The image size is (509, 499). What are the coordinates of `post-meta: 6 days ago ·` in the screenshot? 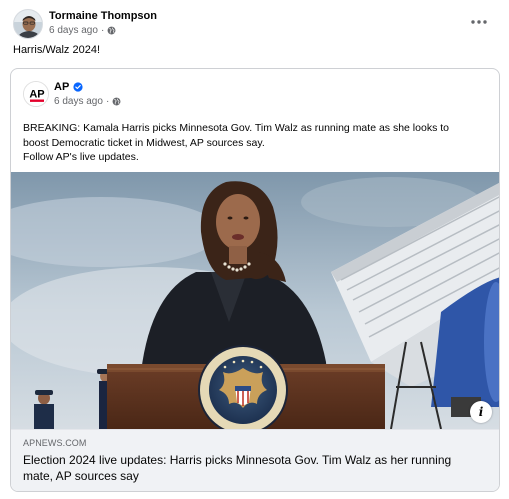 It's located at (82, 30).